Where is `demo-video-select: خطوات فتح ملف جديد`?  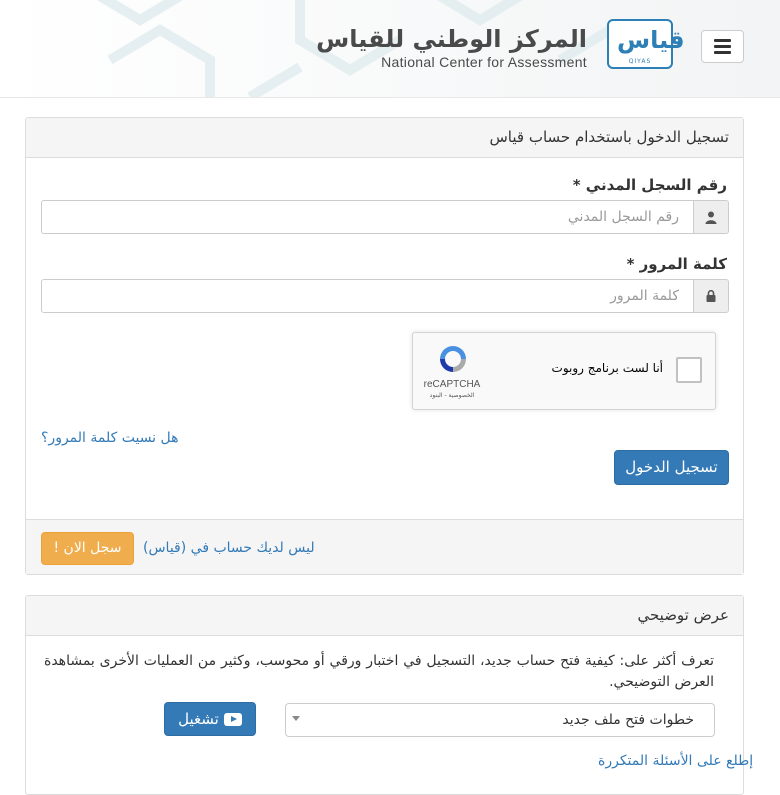
demo-video-select: خطوات فتح ملف جديد is located at coordinates (500, 720).